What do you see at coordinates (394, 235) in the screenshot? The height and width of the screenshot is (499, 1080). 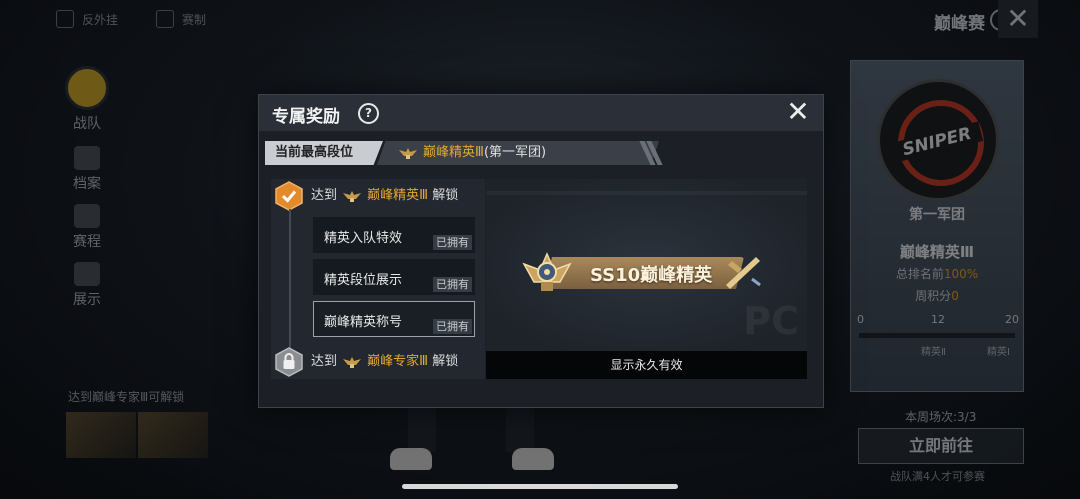 I see `reward-item: 精英入队特效 已拥有` at bounding box center [394, 235].